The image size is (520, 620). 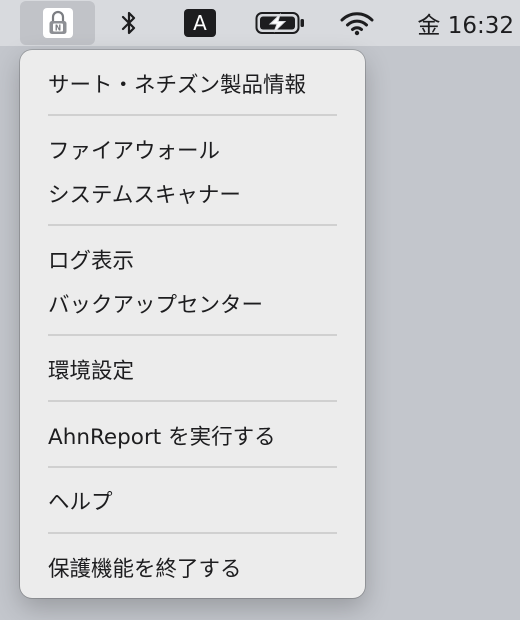 I want to click on menu-item-help: ヘルプ, so click(x=80, y=500).